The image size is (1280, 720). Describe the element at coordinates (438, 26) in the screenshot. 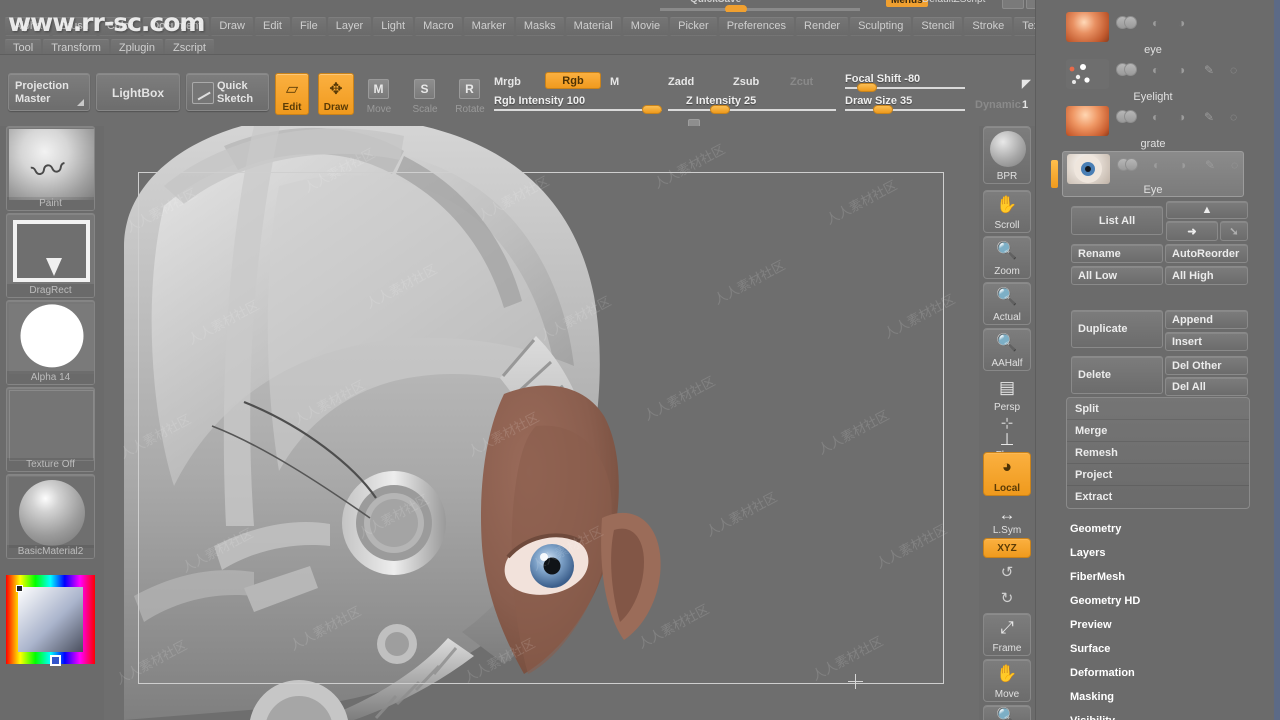

I see `menu-item-macro: Macro` at that location.